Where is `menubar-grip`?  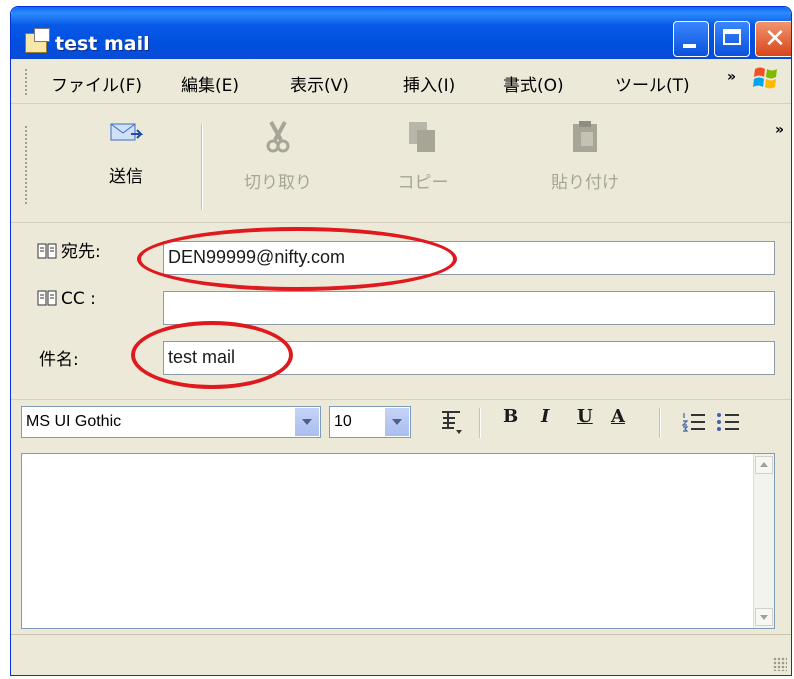 menubar-grip is located at coordinates (27, 82).